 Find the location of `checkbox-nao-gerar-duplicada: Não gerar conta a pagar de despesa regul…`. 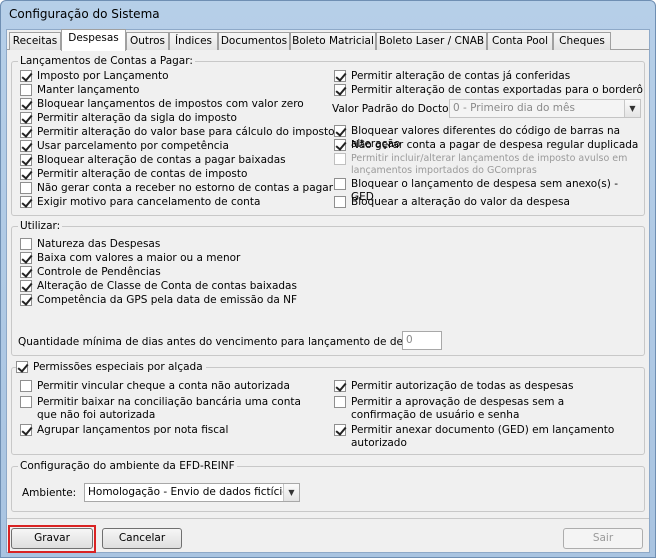

checkbox-nao-gerar-duplicada: Não gerar conta a pagar de despesa regul… is located at coordinates (486, 145).